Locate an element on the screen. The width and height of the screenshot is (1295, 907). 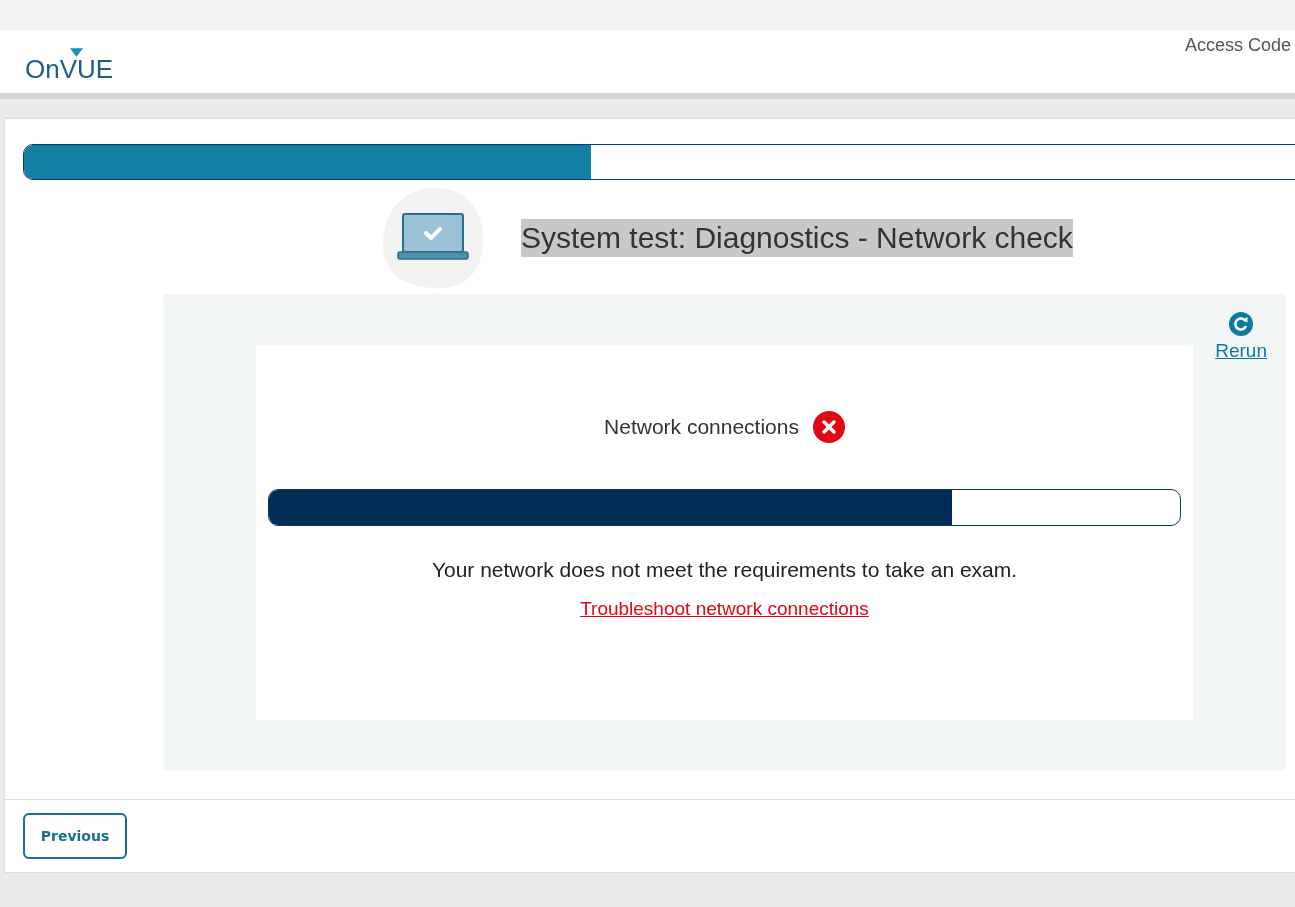
previous-button: Previous is located at coordinates (75, 836).